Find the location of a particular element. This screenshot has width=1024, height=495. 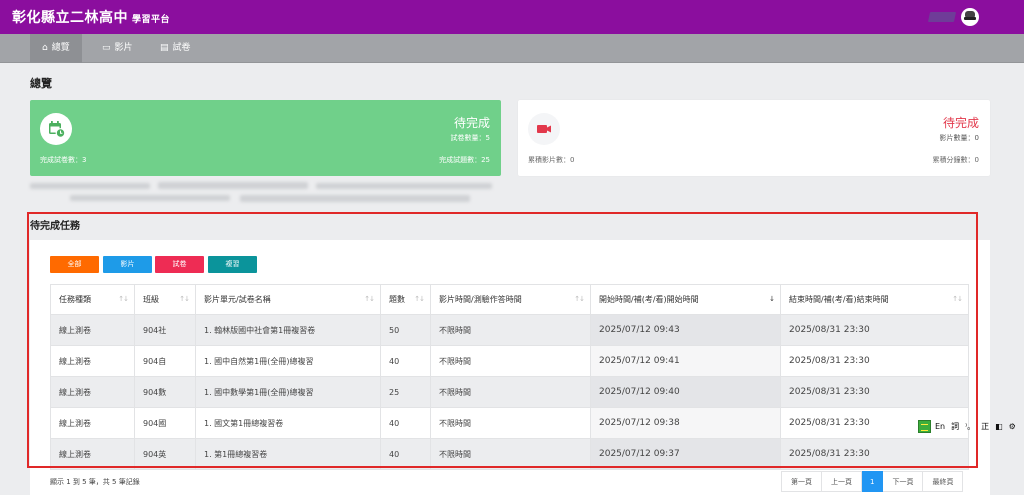

document-icon: ▤ is located at coordinates (164, 48).